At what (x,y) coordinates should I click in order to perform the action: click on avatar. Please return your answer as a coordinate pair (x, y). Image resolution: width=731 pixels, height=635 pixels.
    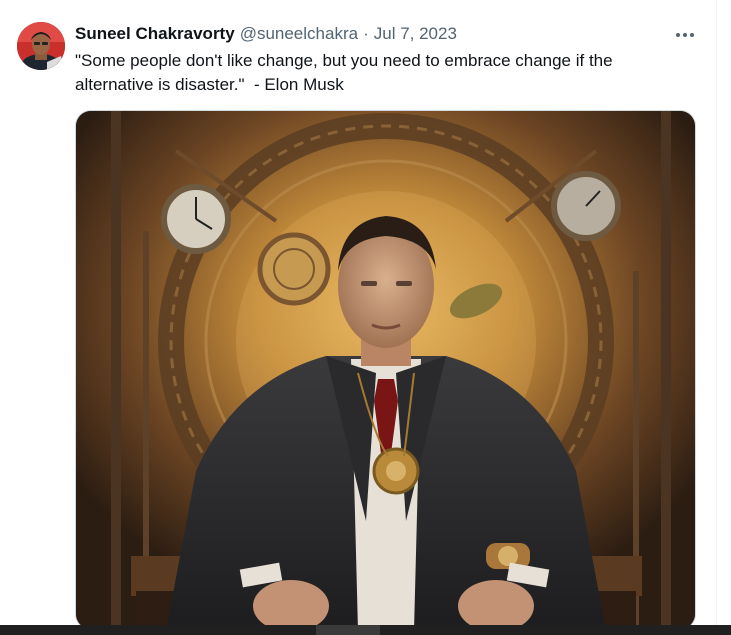
    Looking at the image, I should click on (41, 46).